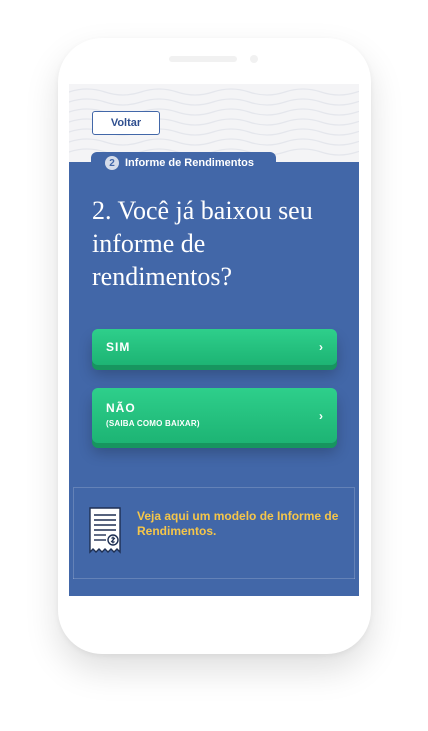 This screenshot has height=731, width=428. What do you see at coordinates (214, 415) in the screenshot?
I see `option-no-button: NÃO (SAIBA COMO BAIXAR) ›` at bounding box center [214, 415].